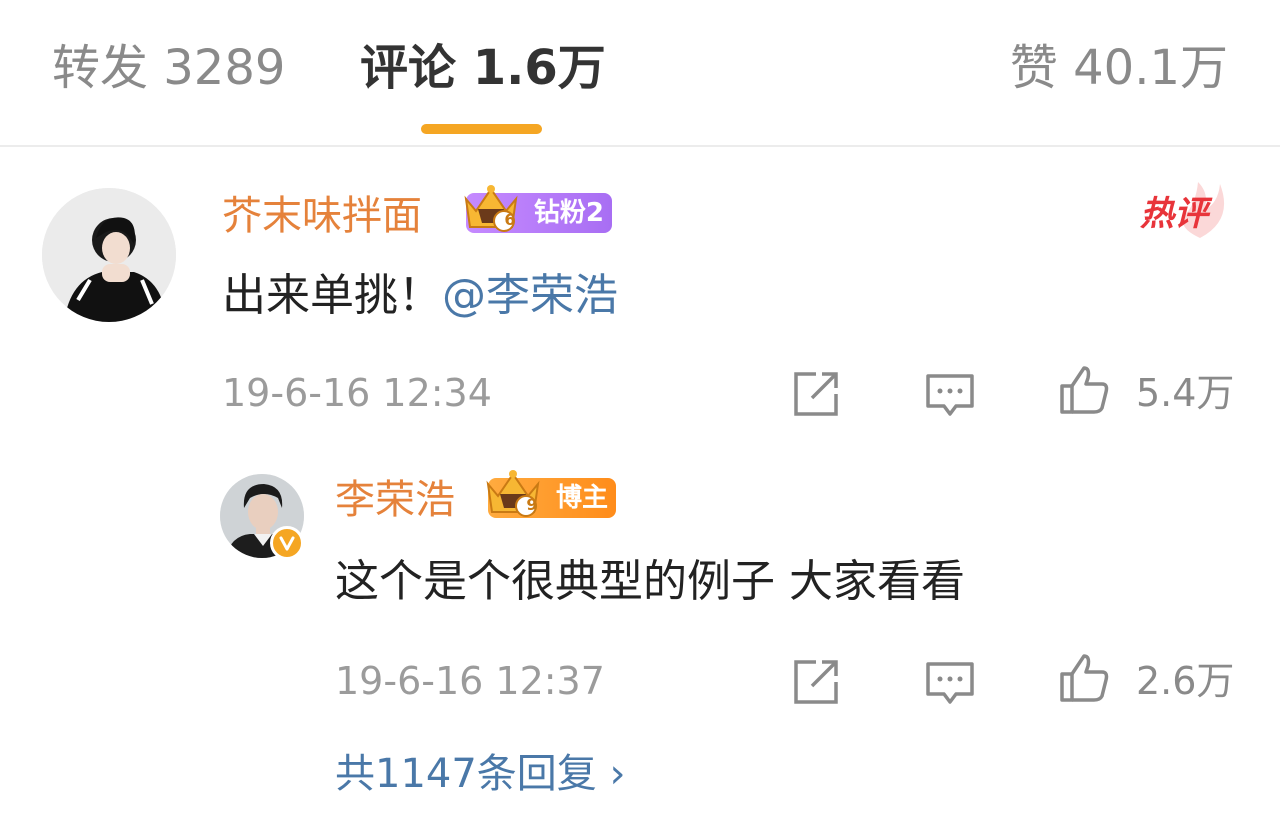 The height and width of the screenshot is (820, 1280). I want to click on reply-timestamp: 19-6-16 12:37, so click(470, 681).